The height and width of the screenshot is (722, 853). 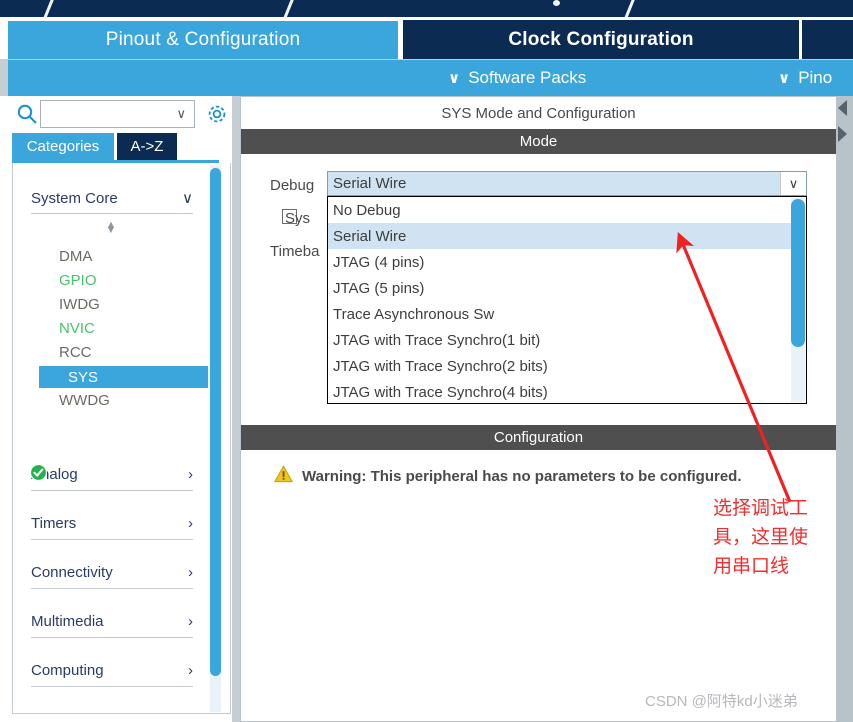 I want to click on logo-dot-icon, so click(x=556, y=3).